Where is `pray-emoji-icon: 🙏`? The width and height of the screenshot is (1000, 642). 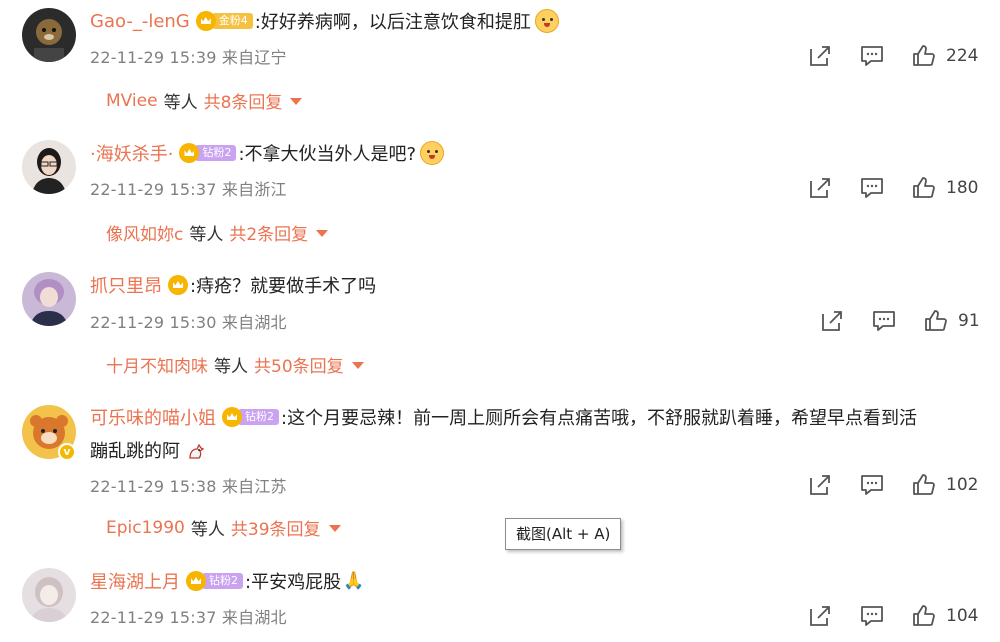 pray-emoji-icon: 🙏 is located at coordinates (354, 581).